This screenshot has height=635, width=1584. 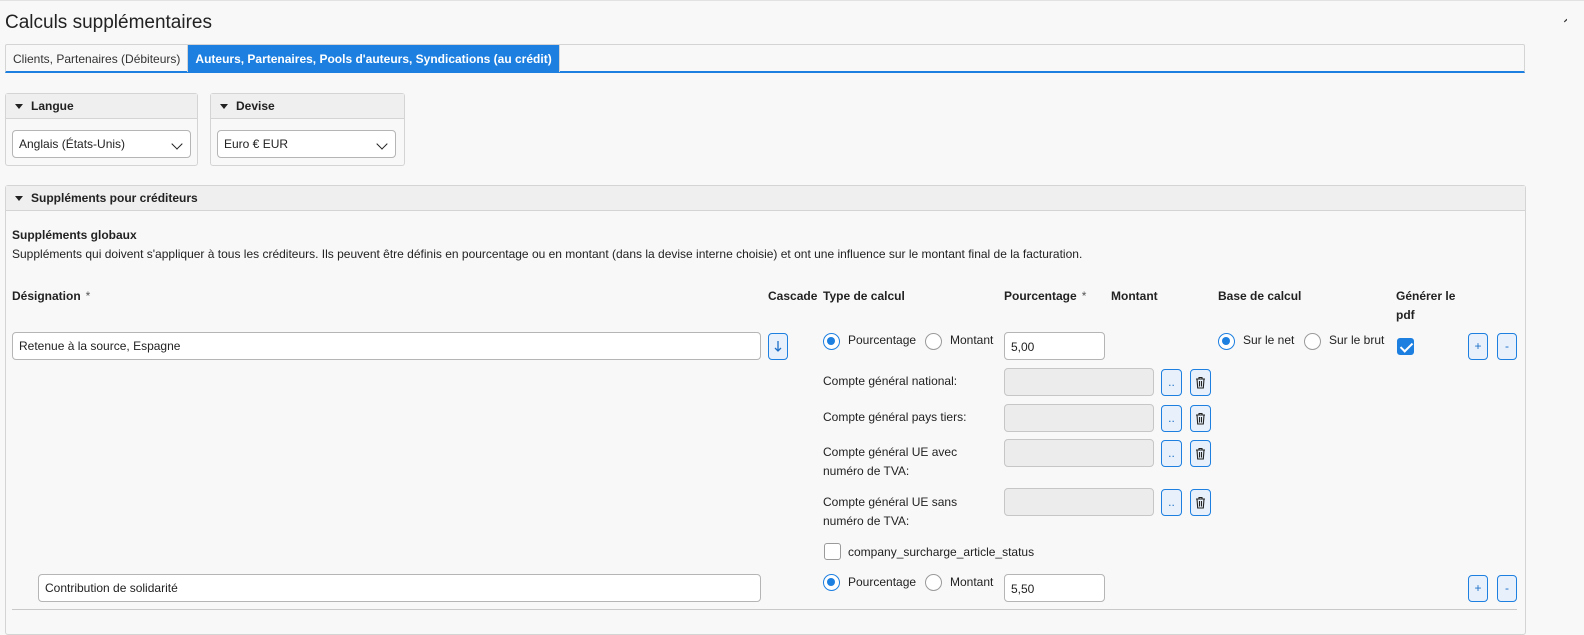 I want to click on account-ue-sans-label-line2: numéro de TVA:, so click(x=866, y=521).